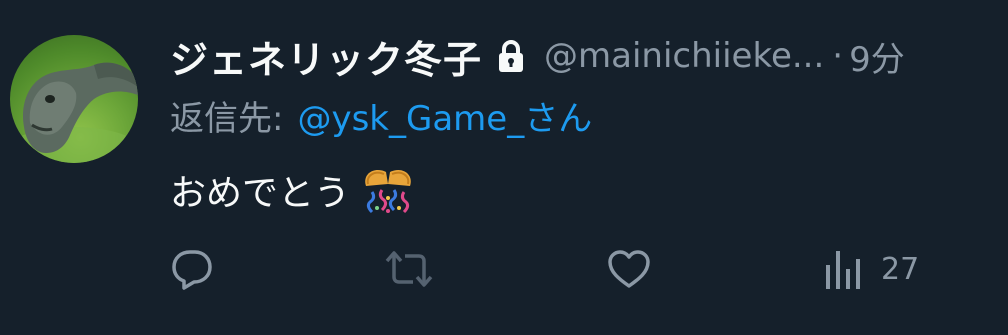 This screenshot has height=335, width=1008. I want to click on author-display-name: ジェネリック冬子, so click(326, 56).